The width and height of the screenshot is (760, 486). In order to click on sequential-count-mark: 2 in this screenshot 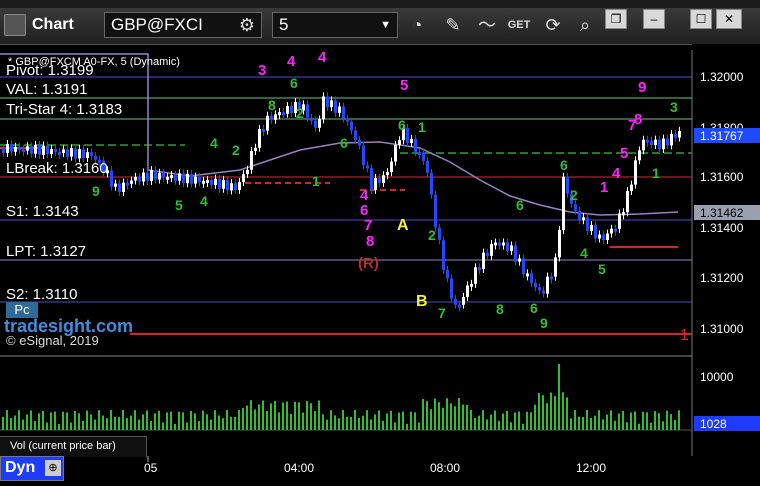, I will do `click(574, 195)`.